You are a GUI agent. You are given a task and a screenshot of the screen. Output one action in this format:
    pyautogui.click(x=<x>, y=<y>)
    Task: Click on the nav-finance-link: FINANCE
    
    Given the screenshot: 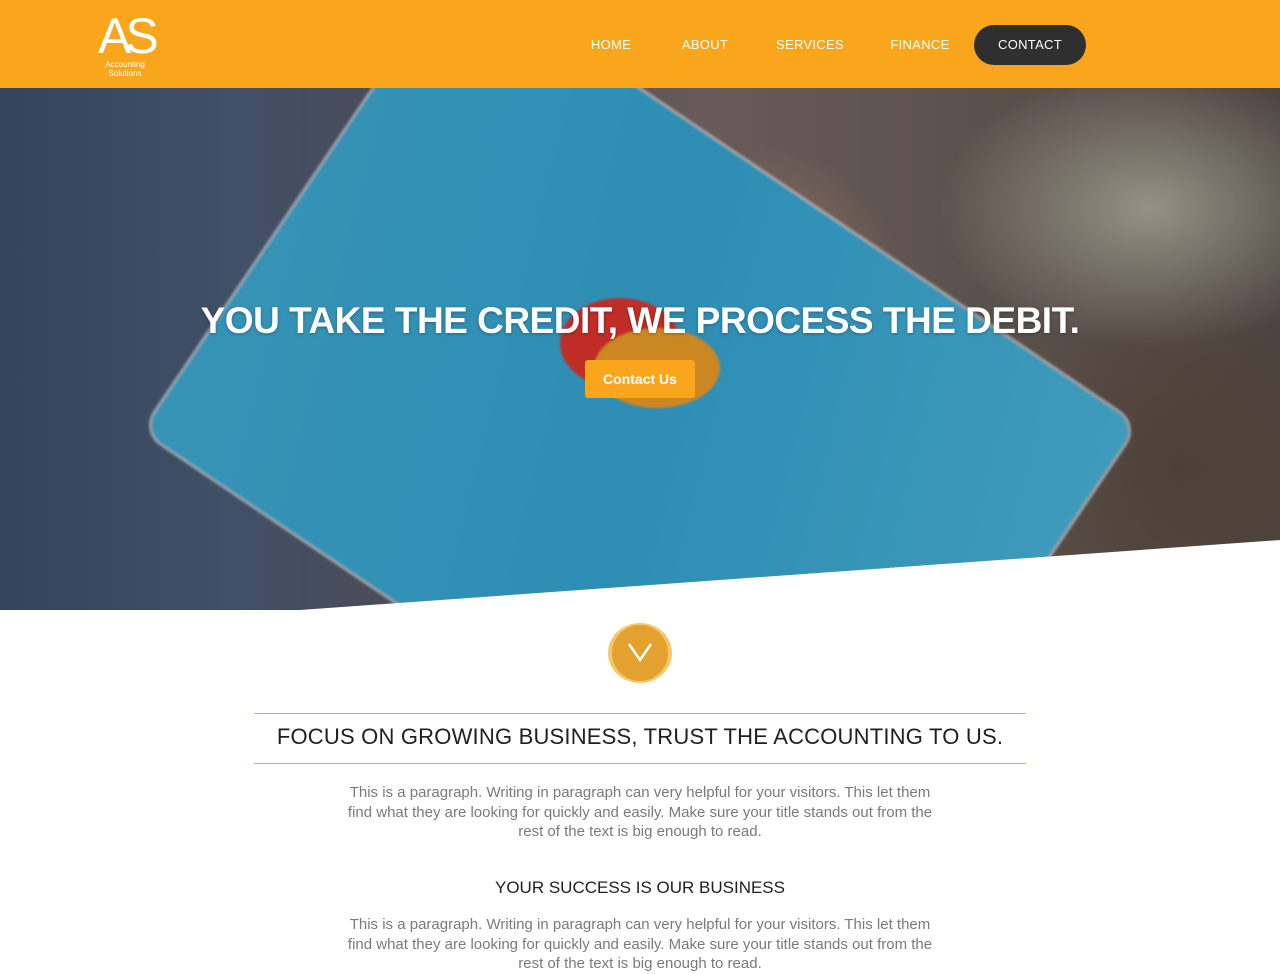 What is the action you would take?
    pyautogui.click(x=920, y=45)
    